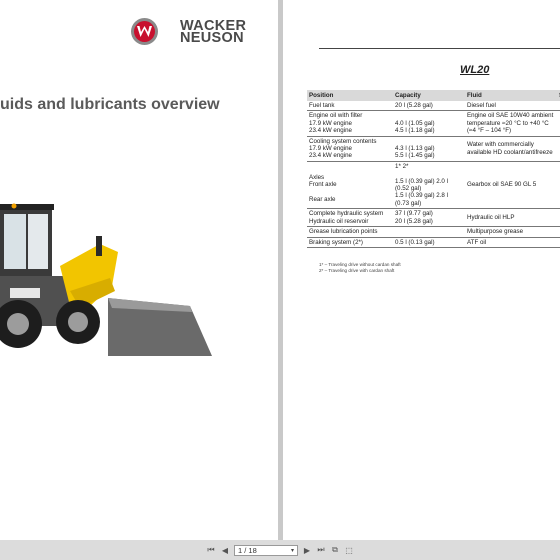  Describe the element at coordinates (429, 149) in the screenshot. I see `table-cell-capacity: 4.3 l (1.13 gal) 5.5 l (1.45 gal)` at that location.